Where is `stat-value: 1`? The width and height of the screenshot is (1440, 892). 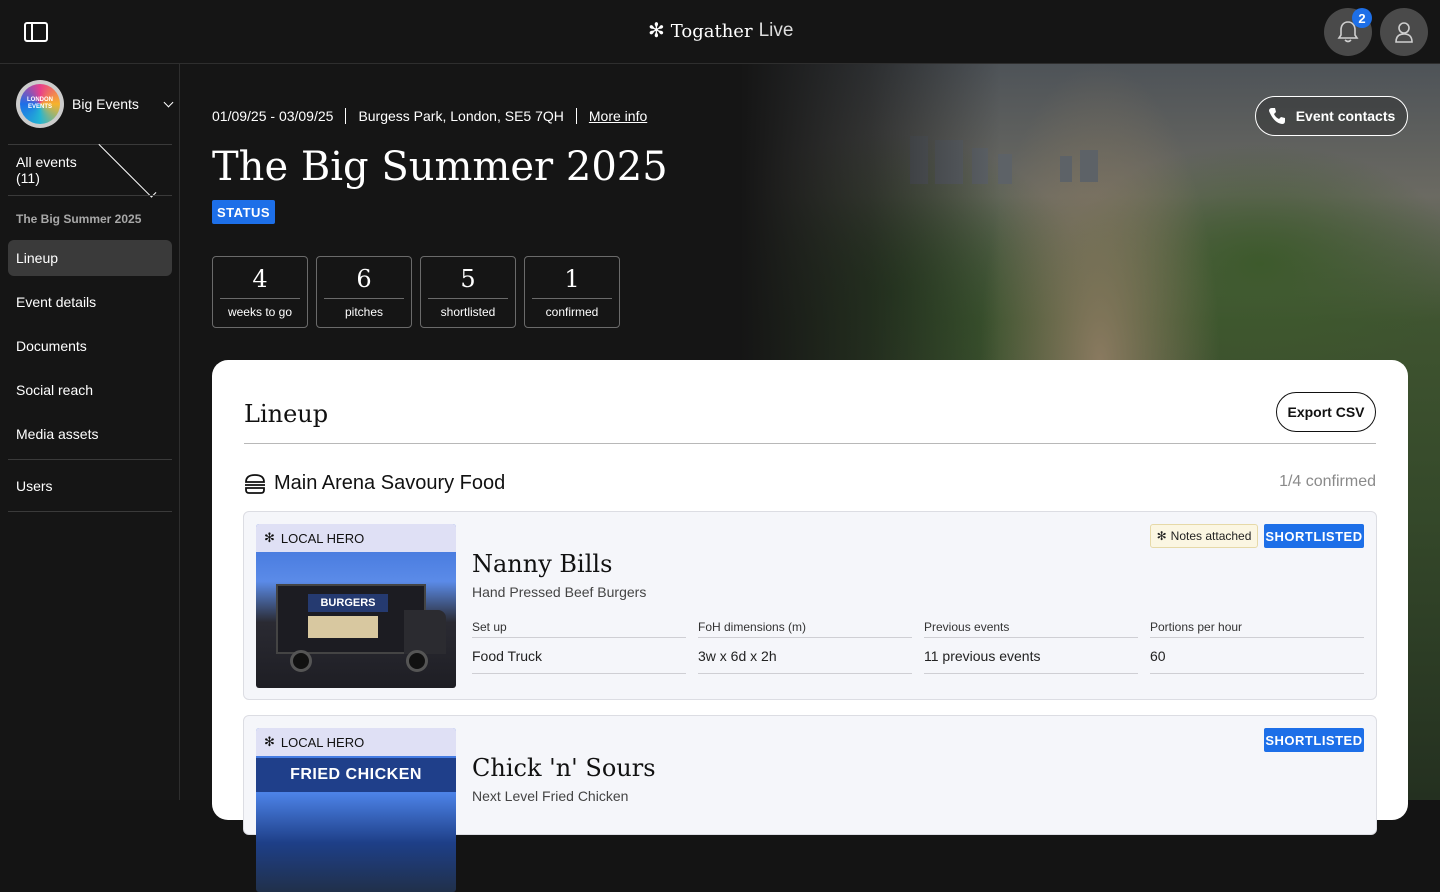 stat-value: 1 is located at coordinates (572, 282).